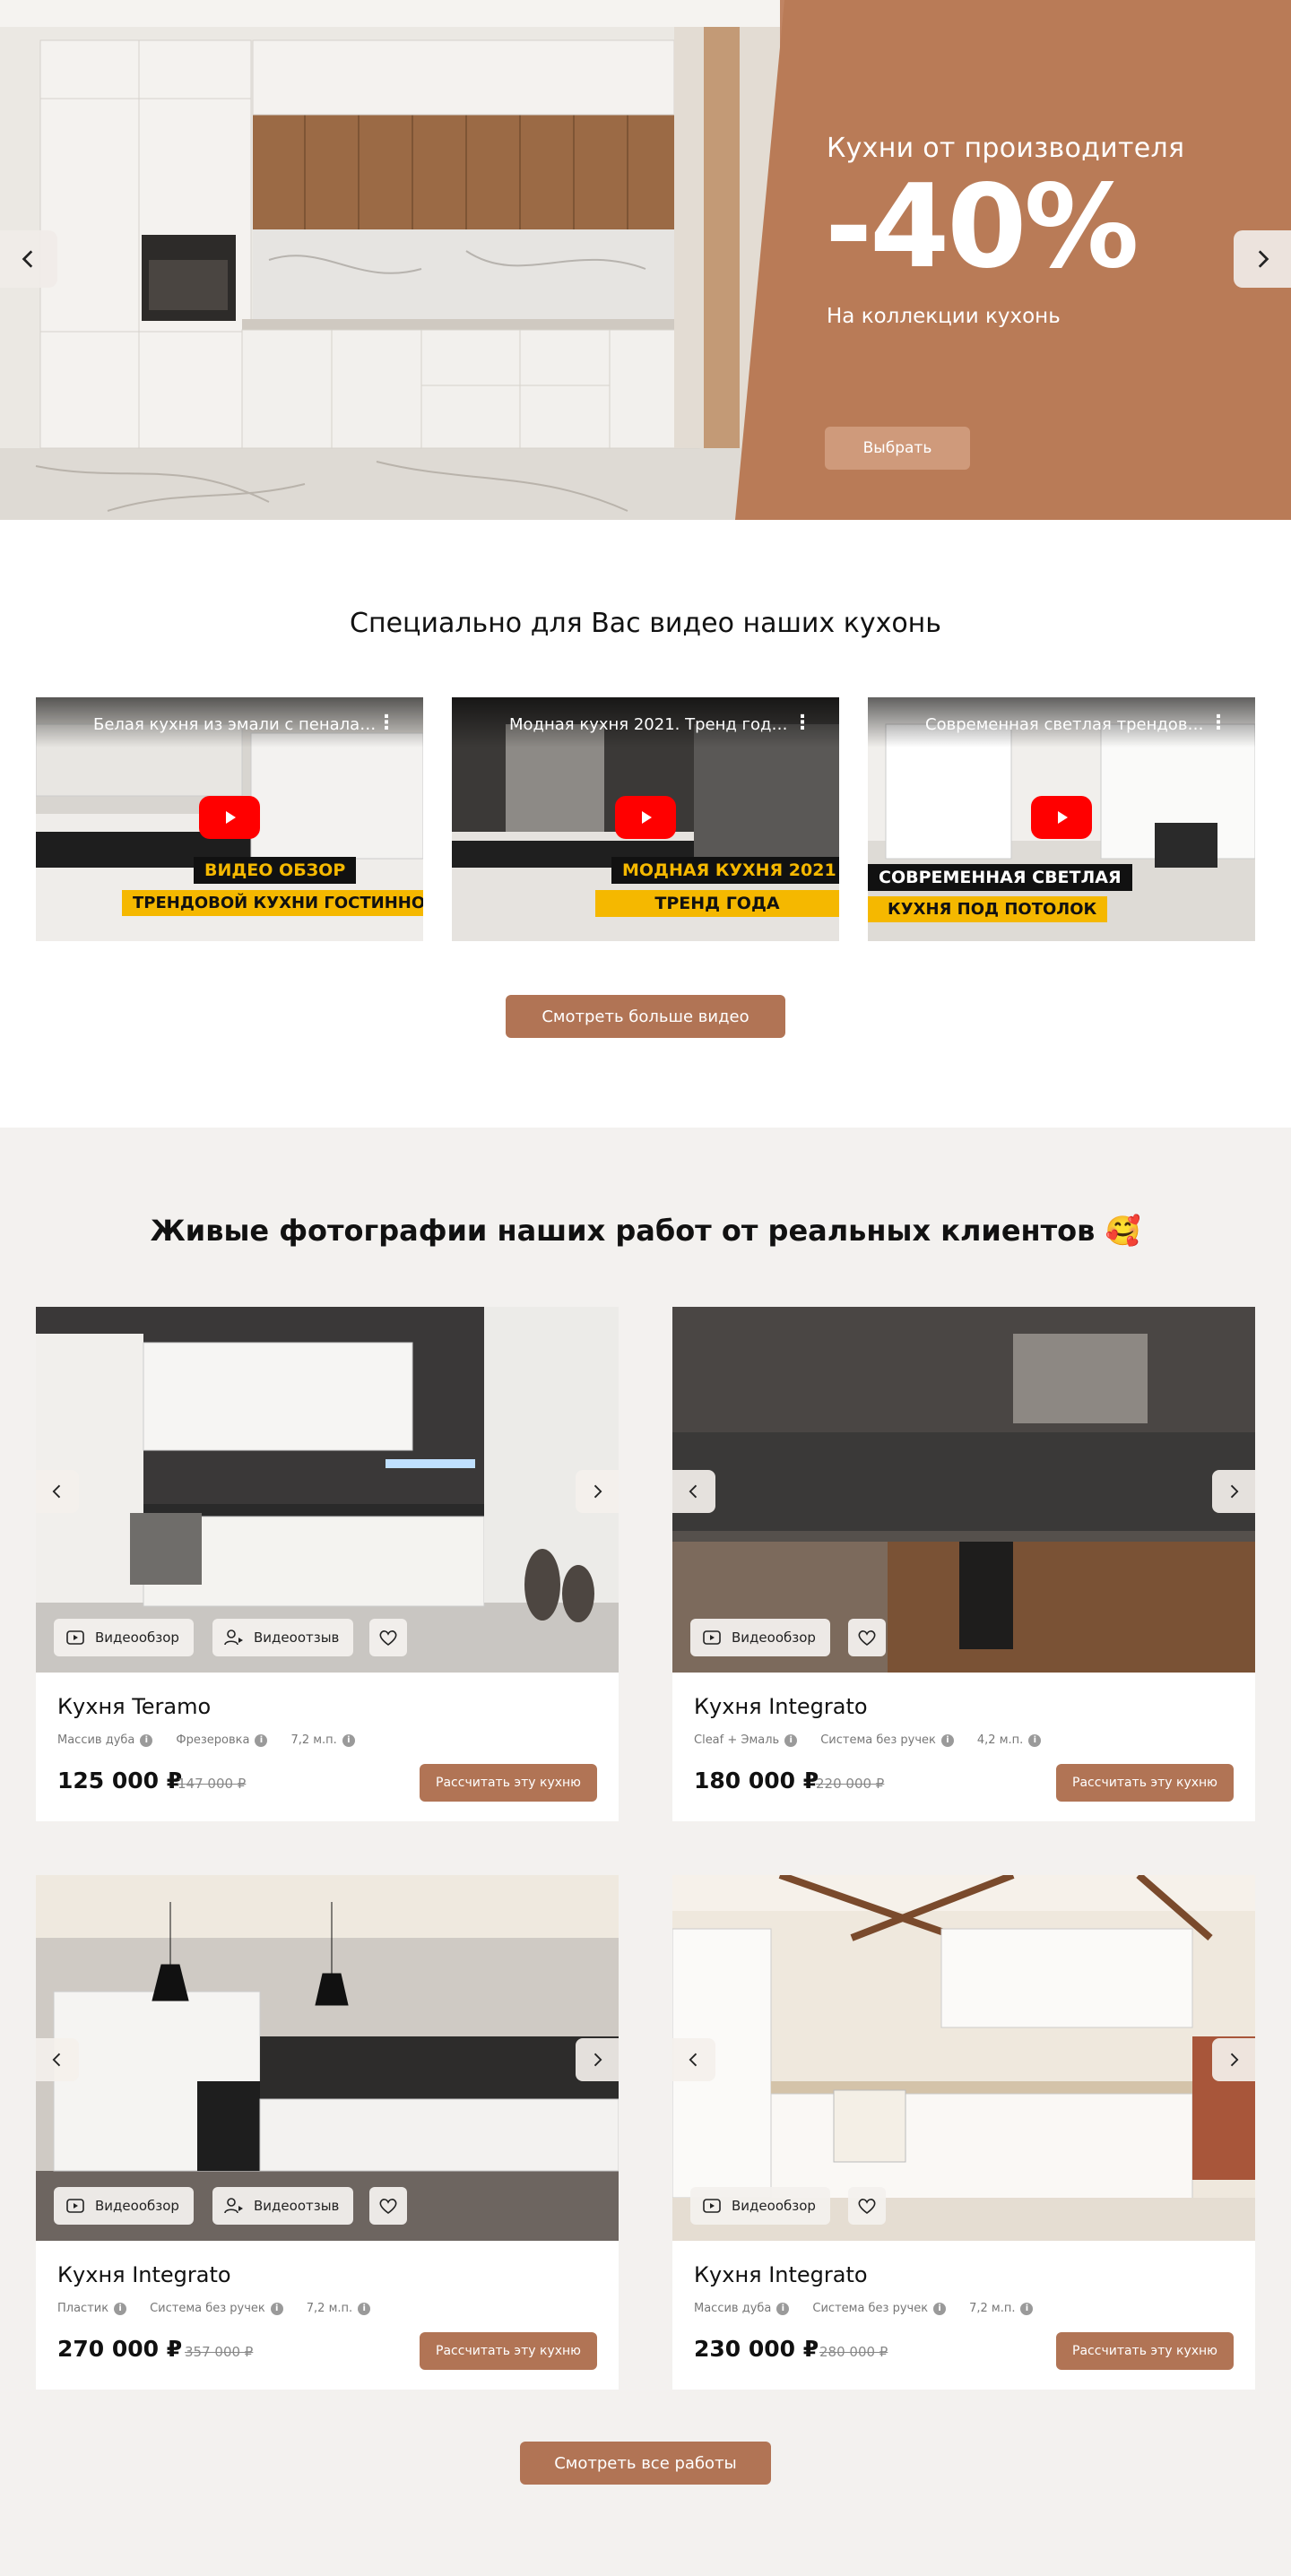 The height and width of the screenshot is (2576, 1291). What do you see at coordinates (272, 903) in the screenshot?
I see `video-caption-2: ТРЕНДОВОЙ КУХНИ ГОСТИННОЙ` at bounding box center [272, 903].